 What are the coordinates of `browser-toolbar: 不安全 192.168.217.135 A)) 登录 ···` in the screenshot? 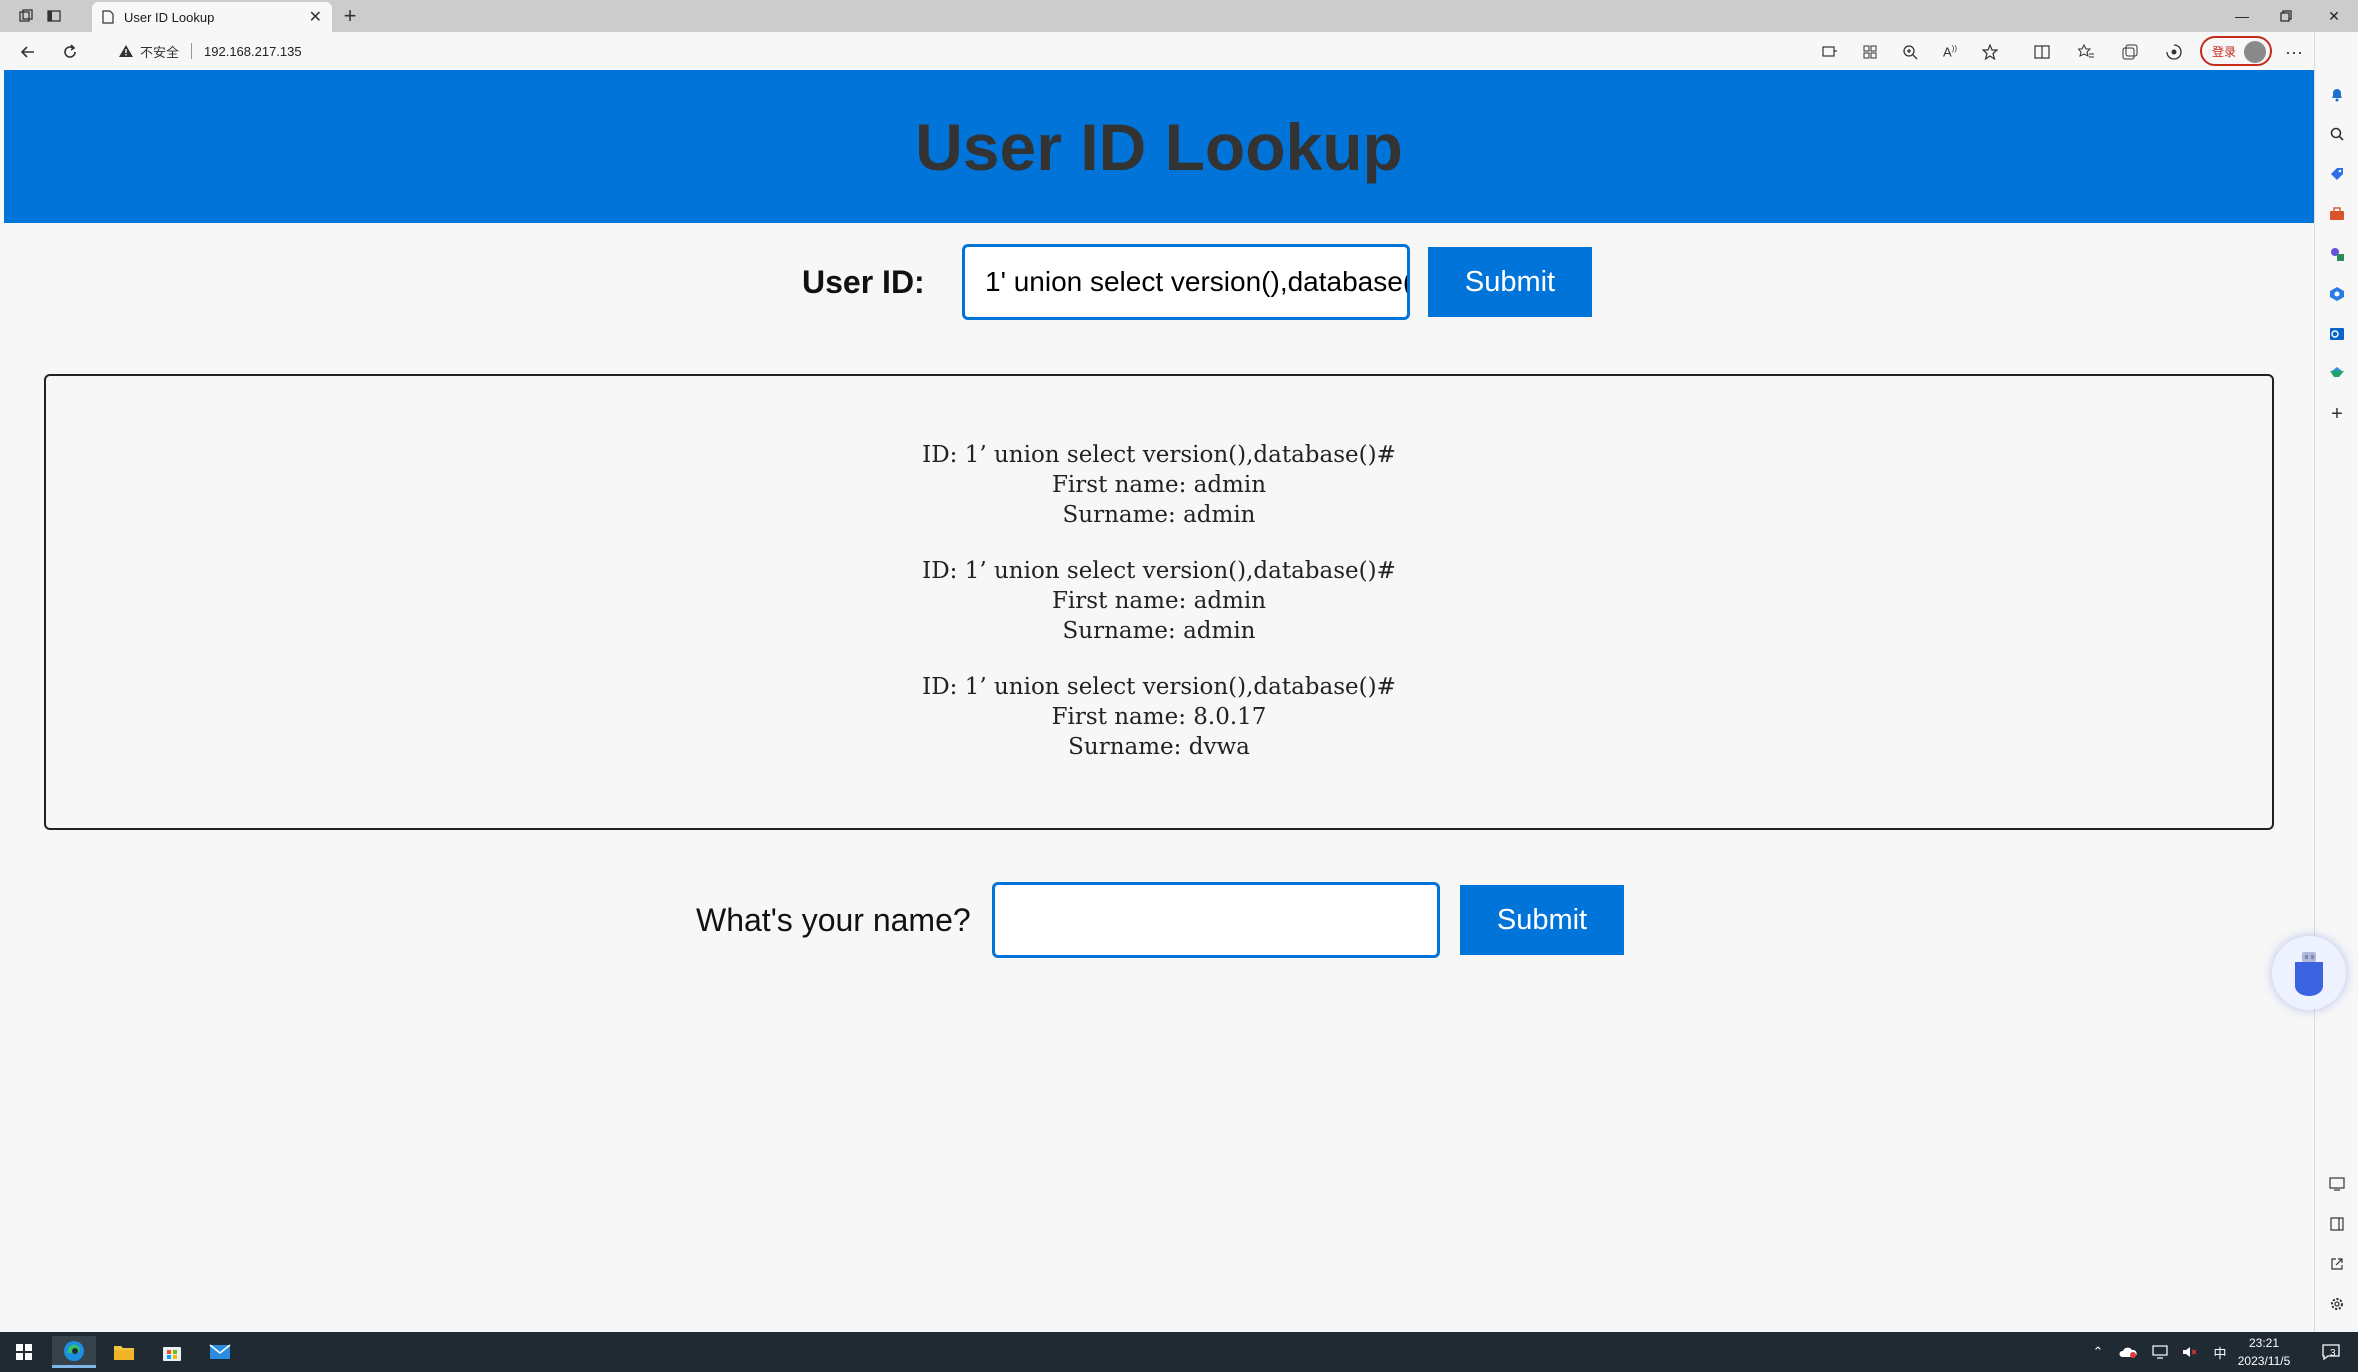 It's located at (1179, 51).